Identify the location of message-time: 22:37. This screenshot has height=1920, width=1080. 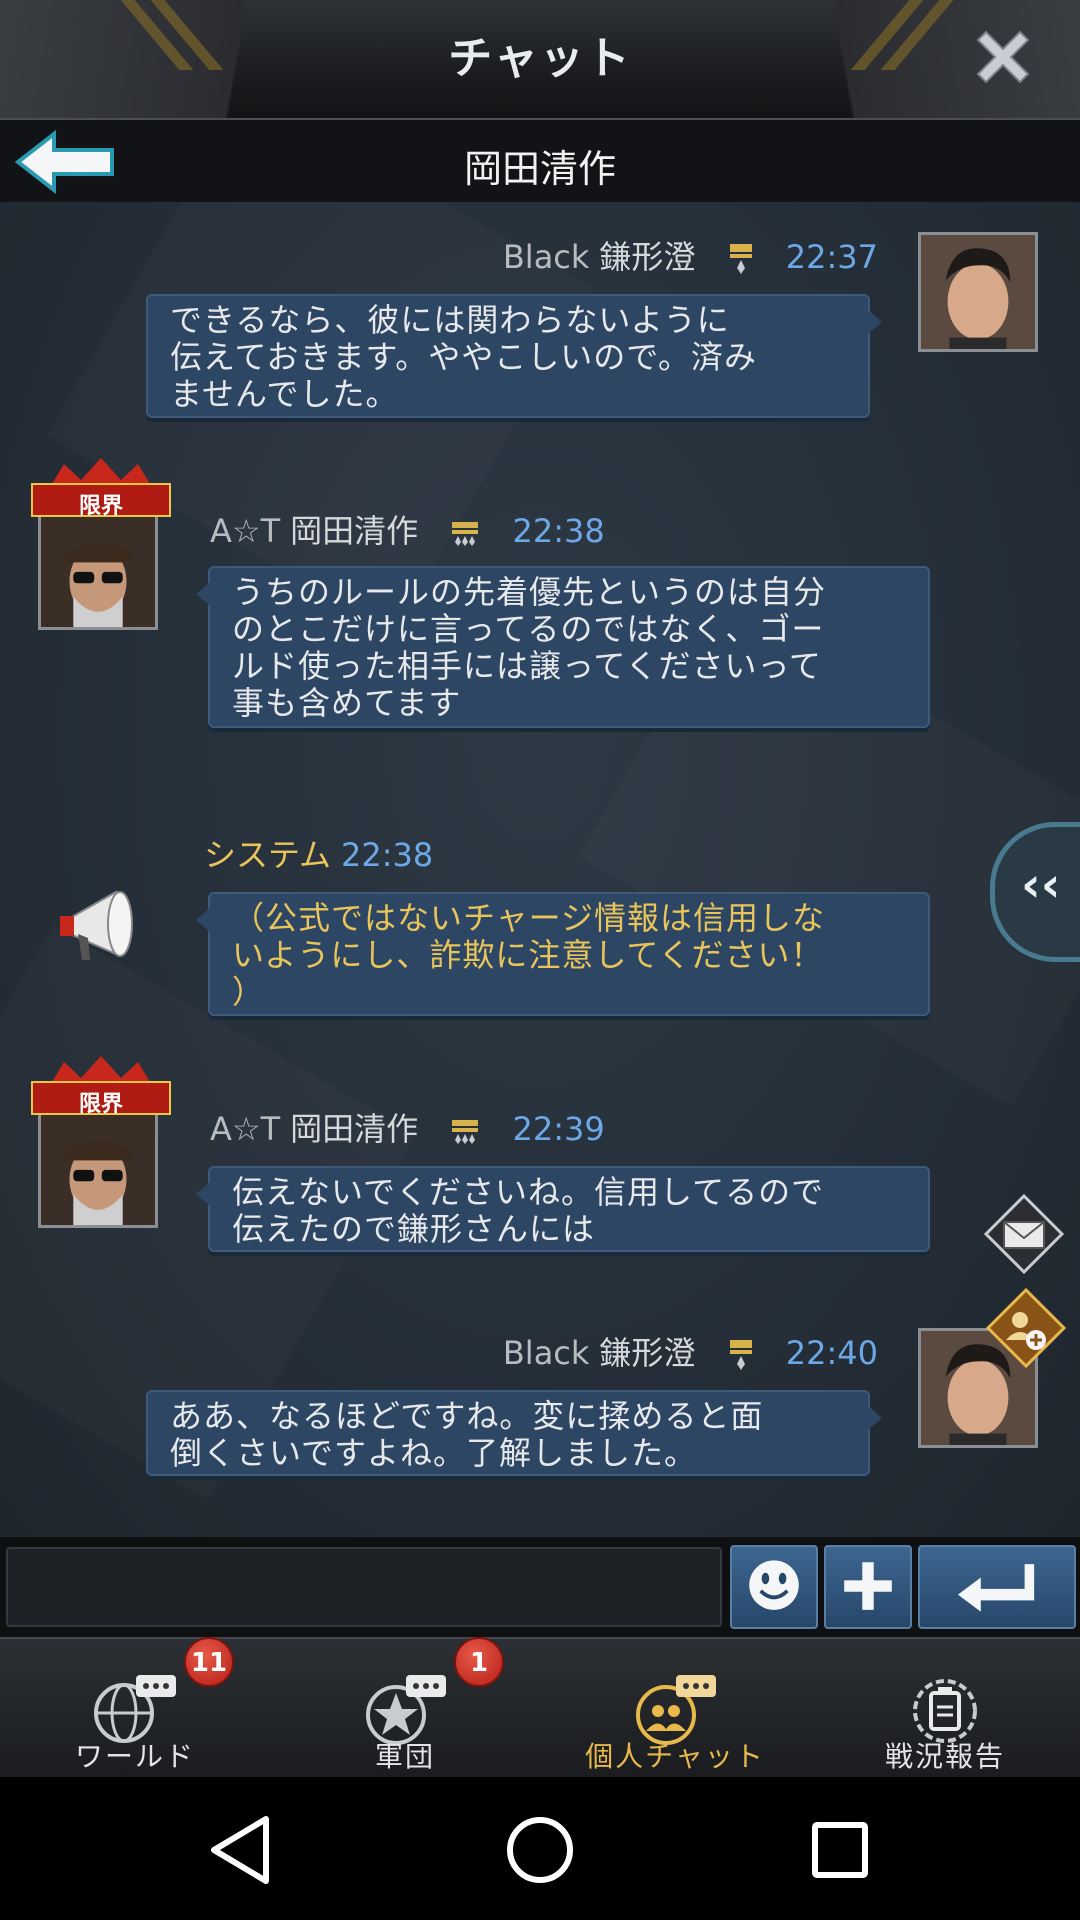
(831, 257).